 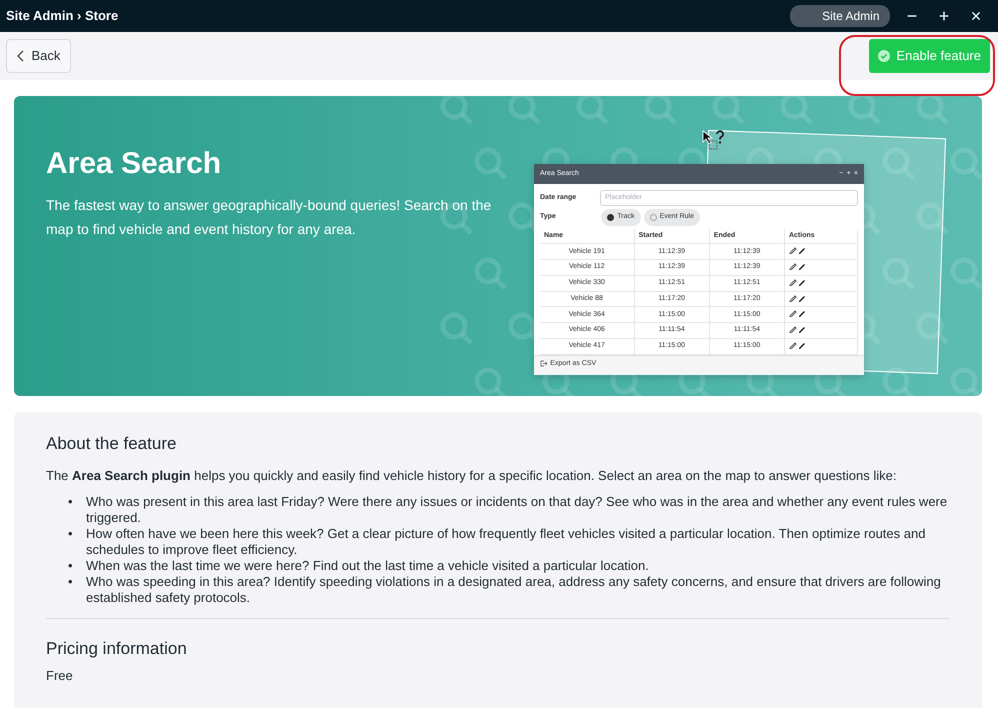 I want to click on chevron-left-icon, so click(x=21, y=56).